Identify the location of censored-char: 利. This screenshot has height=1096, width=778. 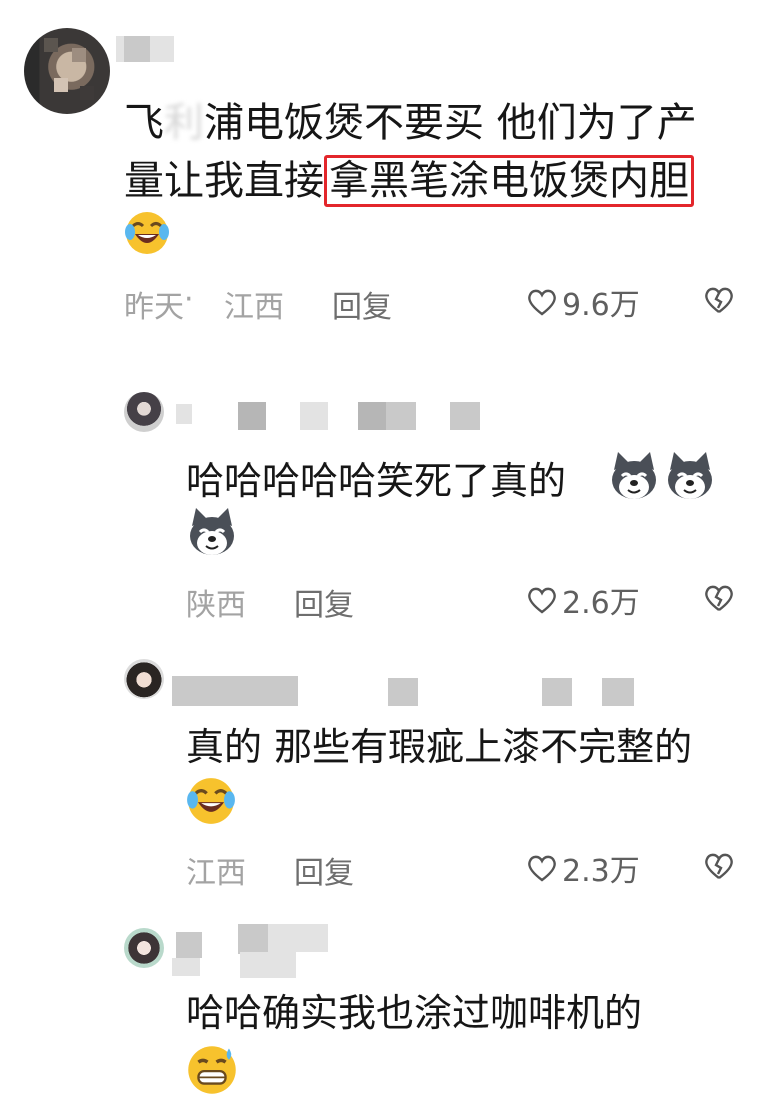
(184, 123).